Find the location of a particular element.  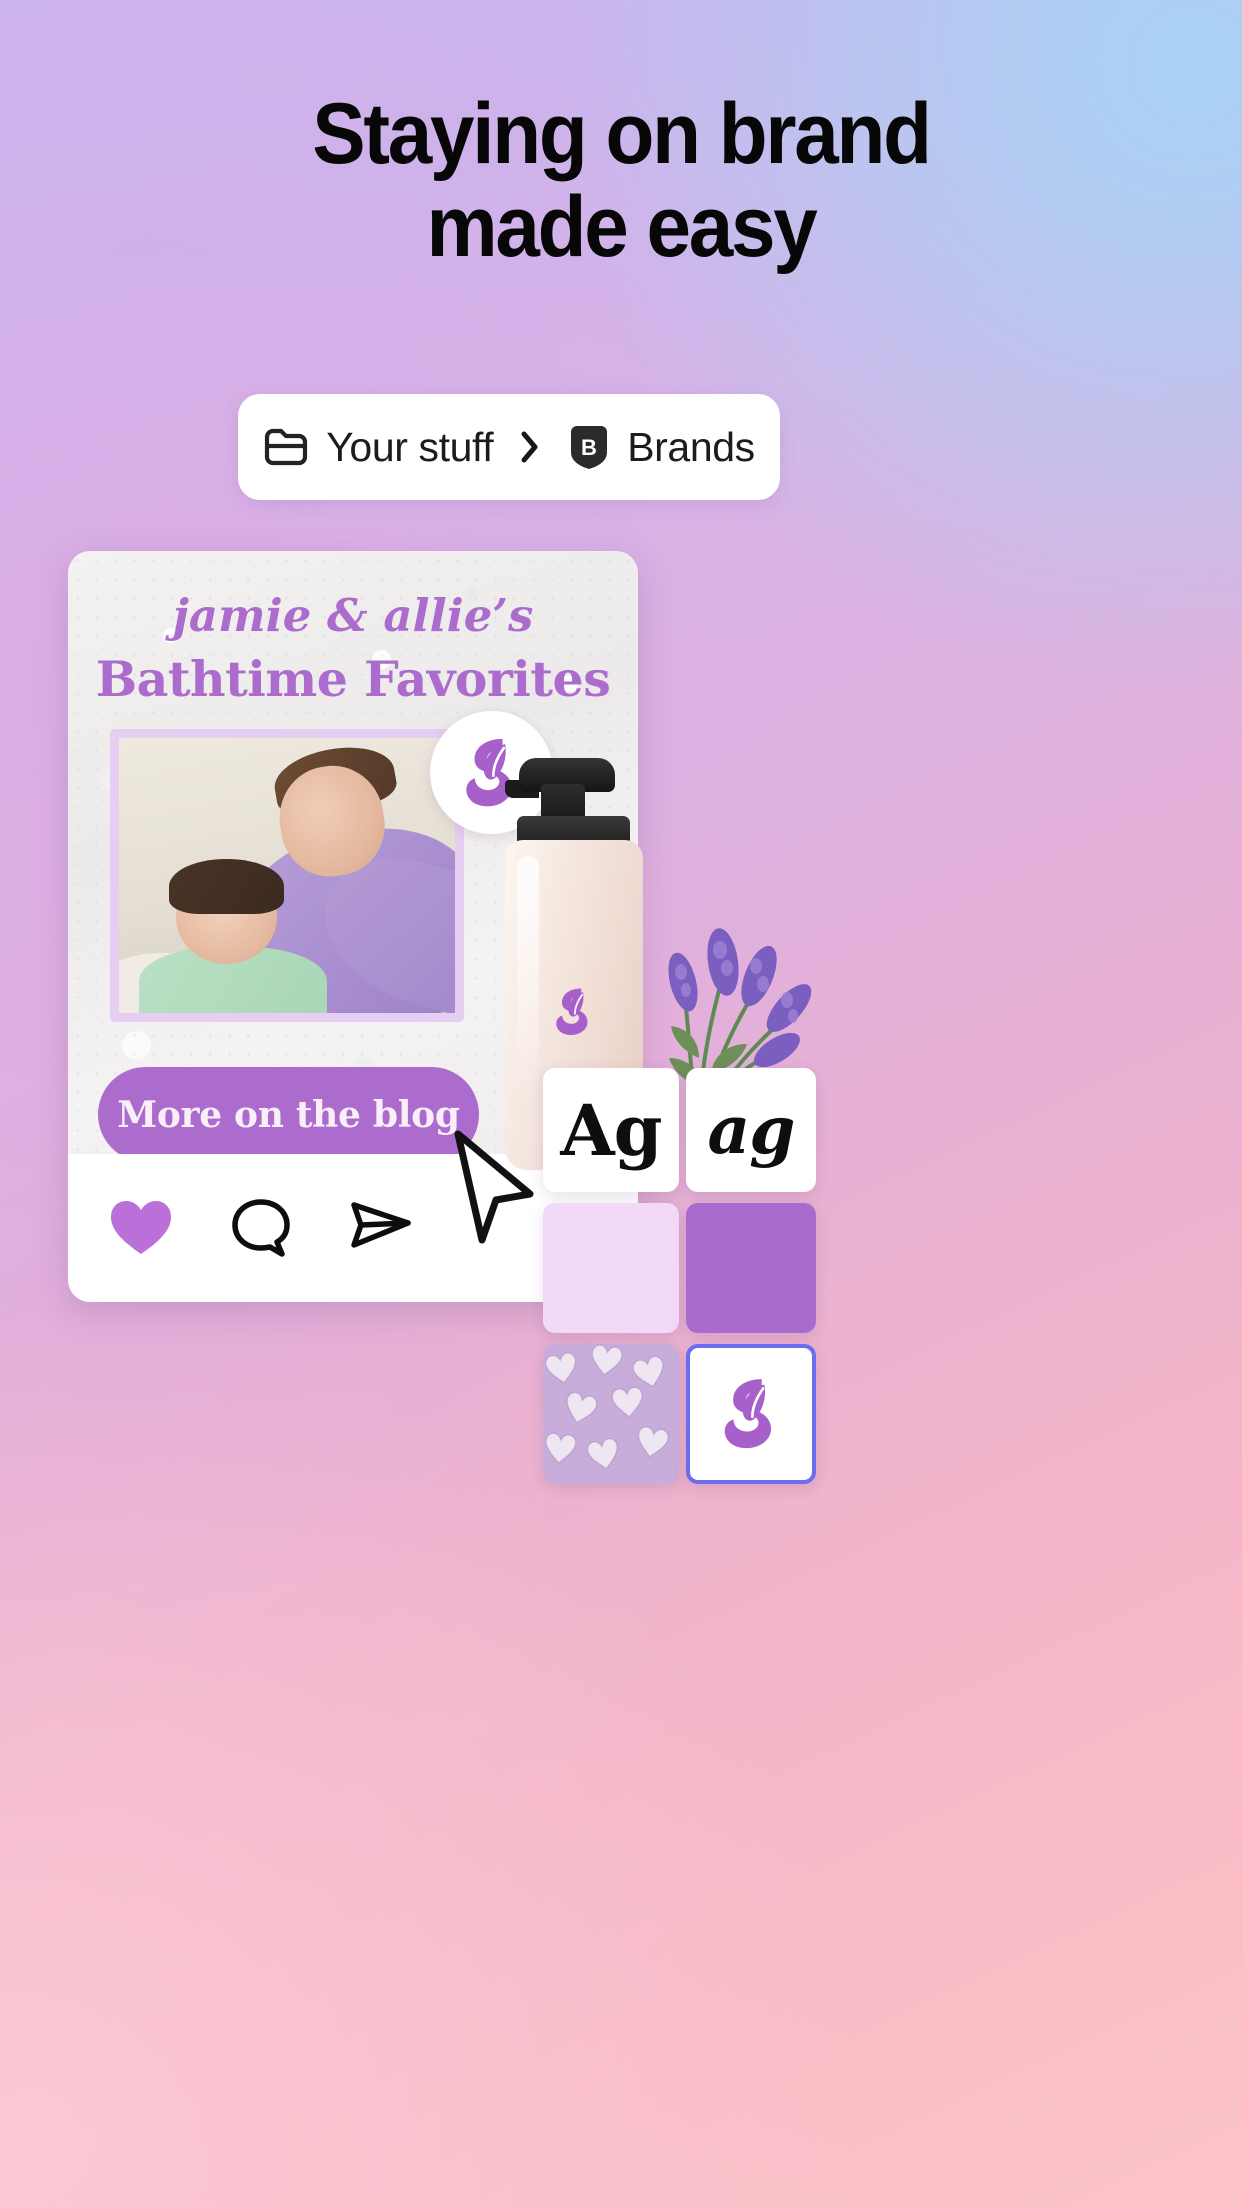

pattern-tile-hearts is located at coordinates (611, 1414).